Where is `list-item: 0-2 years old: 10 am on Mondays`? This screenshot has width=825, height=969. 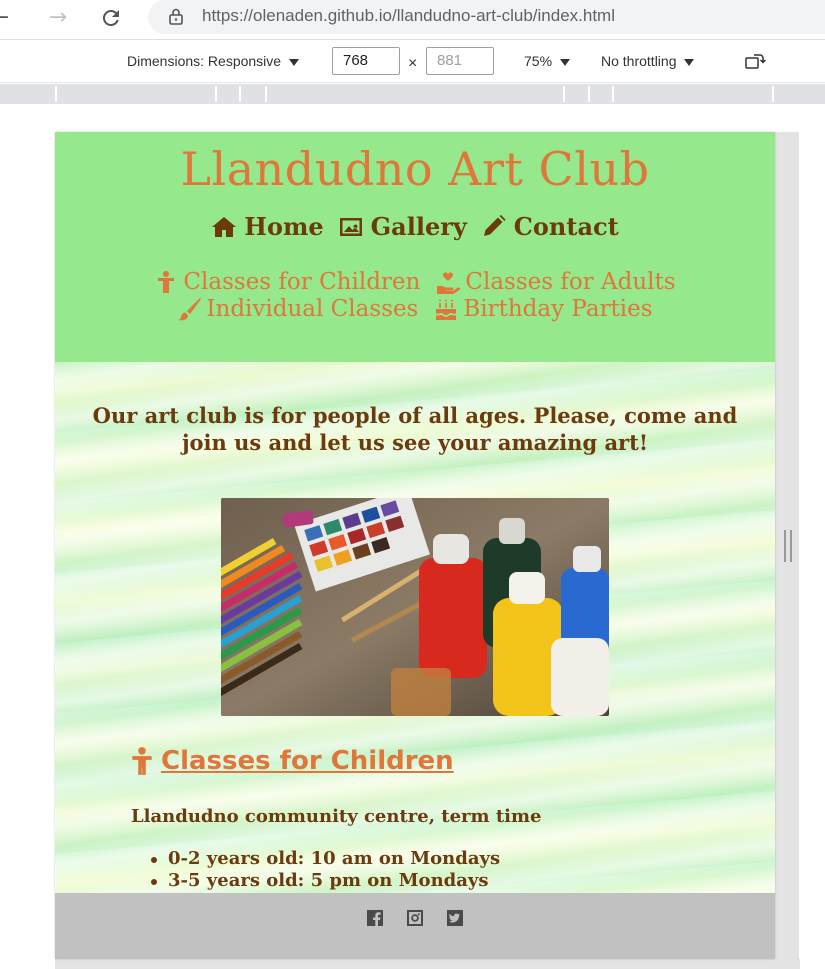
list-item: 0-2 years old: 10 am on Mondays is located at coordinates (325, 859).